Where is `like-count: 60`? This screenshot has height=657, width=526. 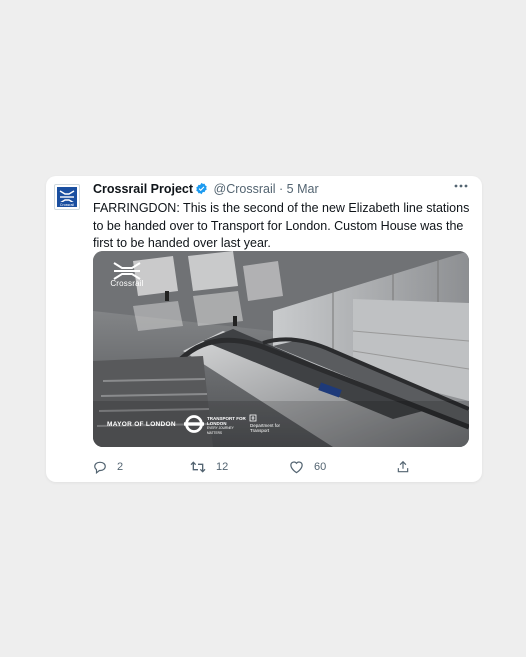
like-count: 60 is located at coordinates (320, 467).